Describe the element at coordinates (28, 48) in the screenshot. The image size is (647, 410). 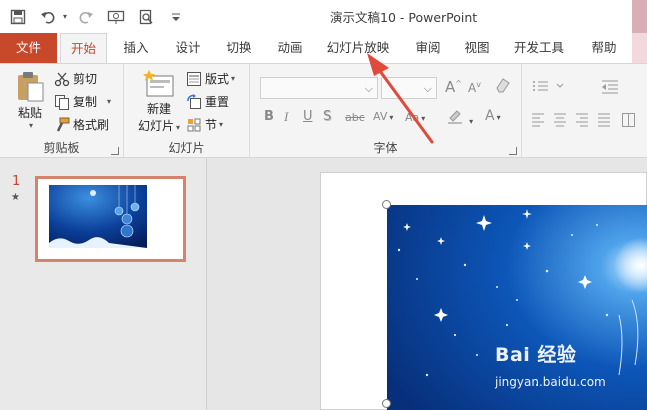
I see `tab-file: 文件` at that location.